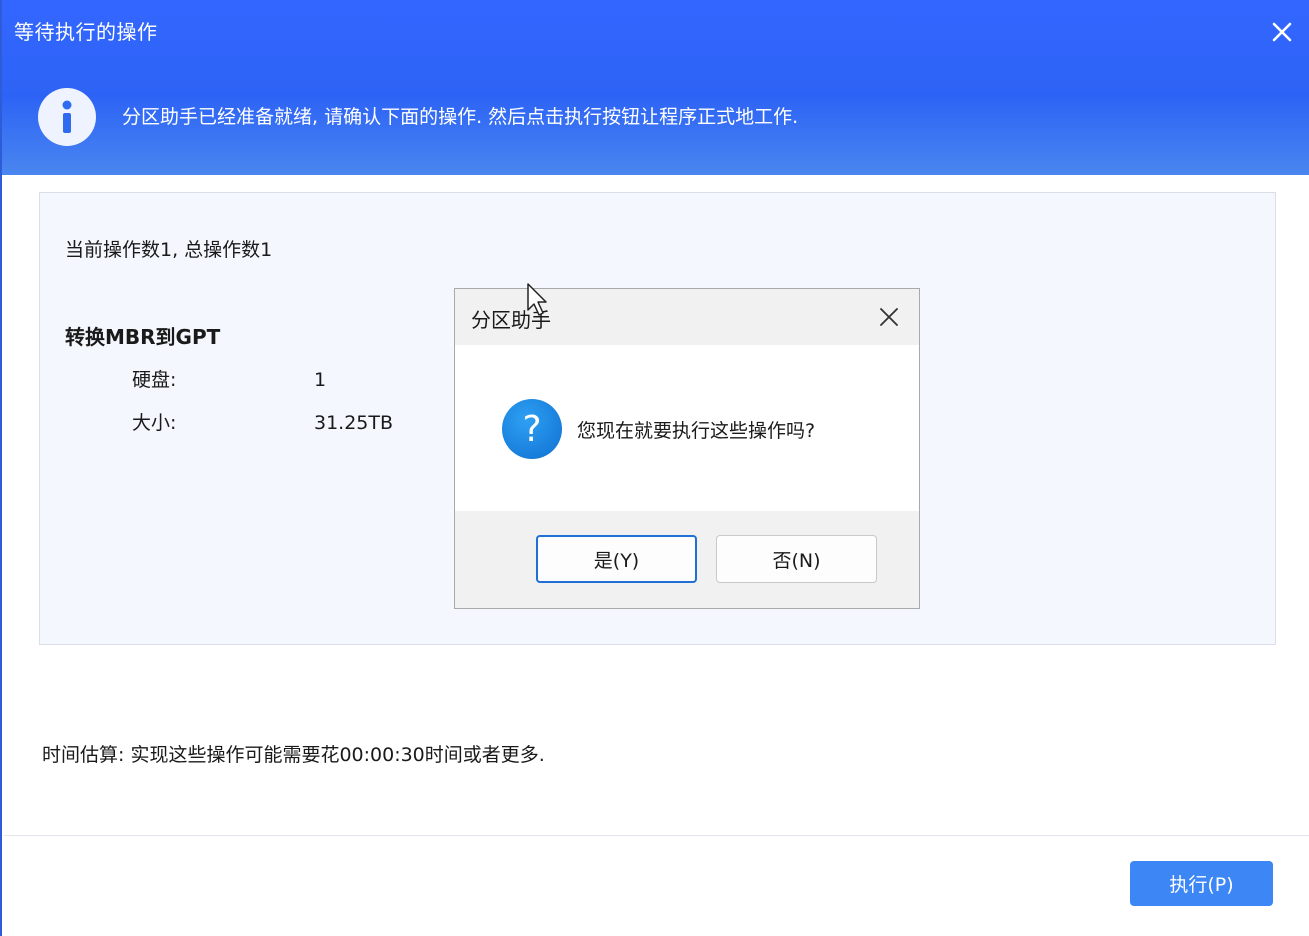  What do you see at coordinates (293, 755) in the screenshot?
I see `time-estimate: 时间估算: 实现这些操作可能需要花00:00:30时间或者更多.` at bounding box center [293, 755].